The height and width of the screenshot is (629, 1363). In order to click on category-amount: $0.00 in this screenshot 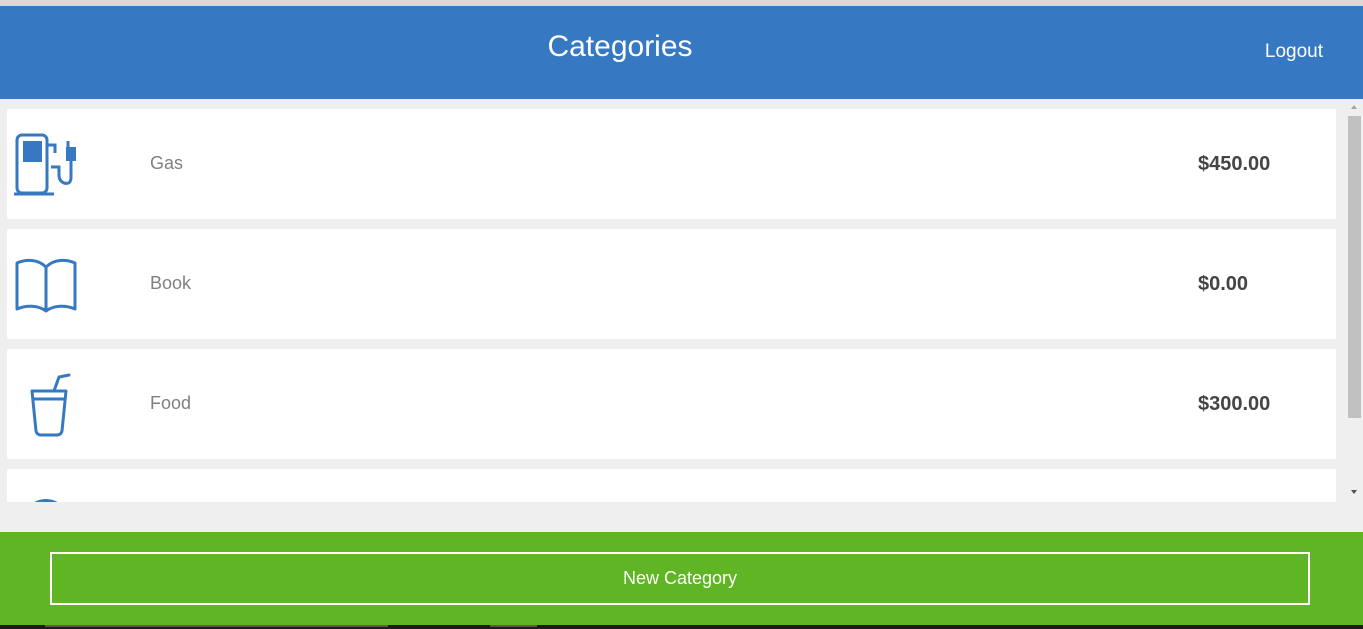, I will do `click(1223, 284)`.